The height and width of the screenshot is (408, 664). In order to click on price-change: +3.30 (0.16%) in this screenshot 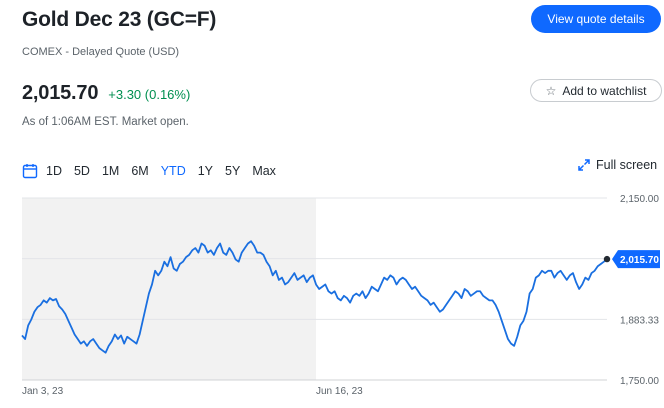, I will do `click(149, 94)`.